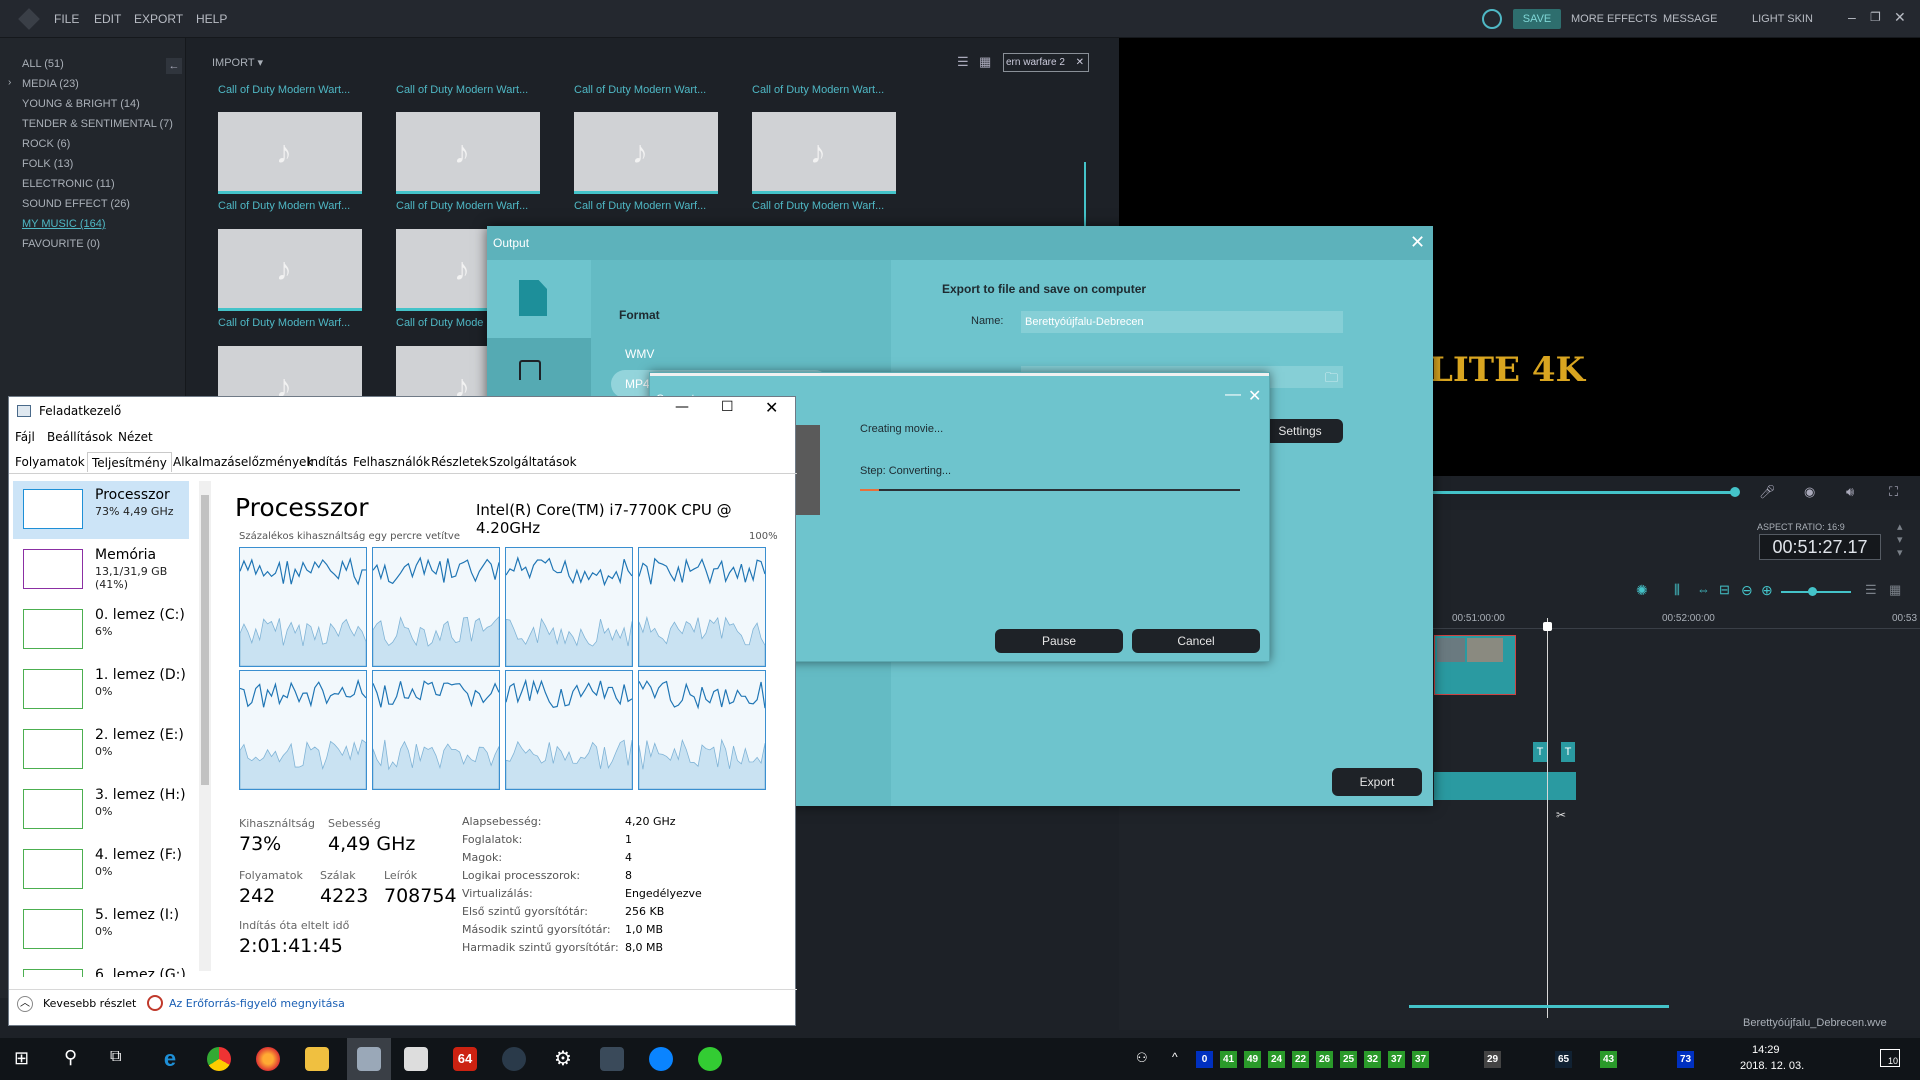 The width and height of the screenshot is (1920, 1080). What do you see at coordinates (710, 1059) in the screenshot?
I see `razer-icon` at bounding box center [710, 1059].